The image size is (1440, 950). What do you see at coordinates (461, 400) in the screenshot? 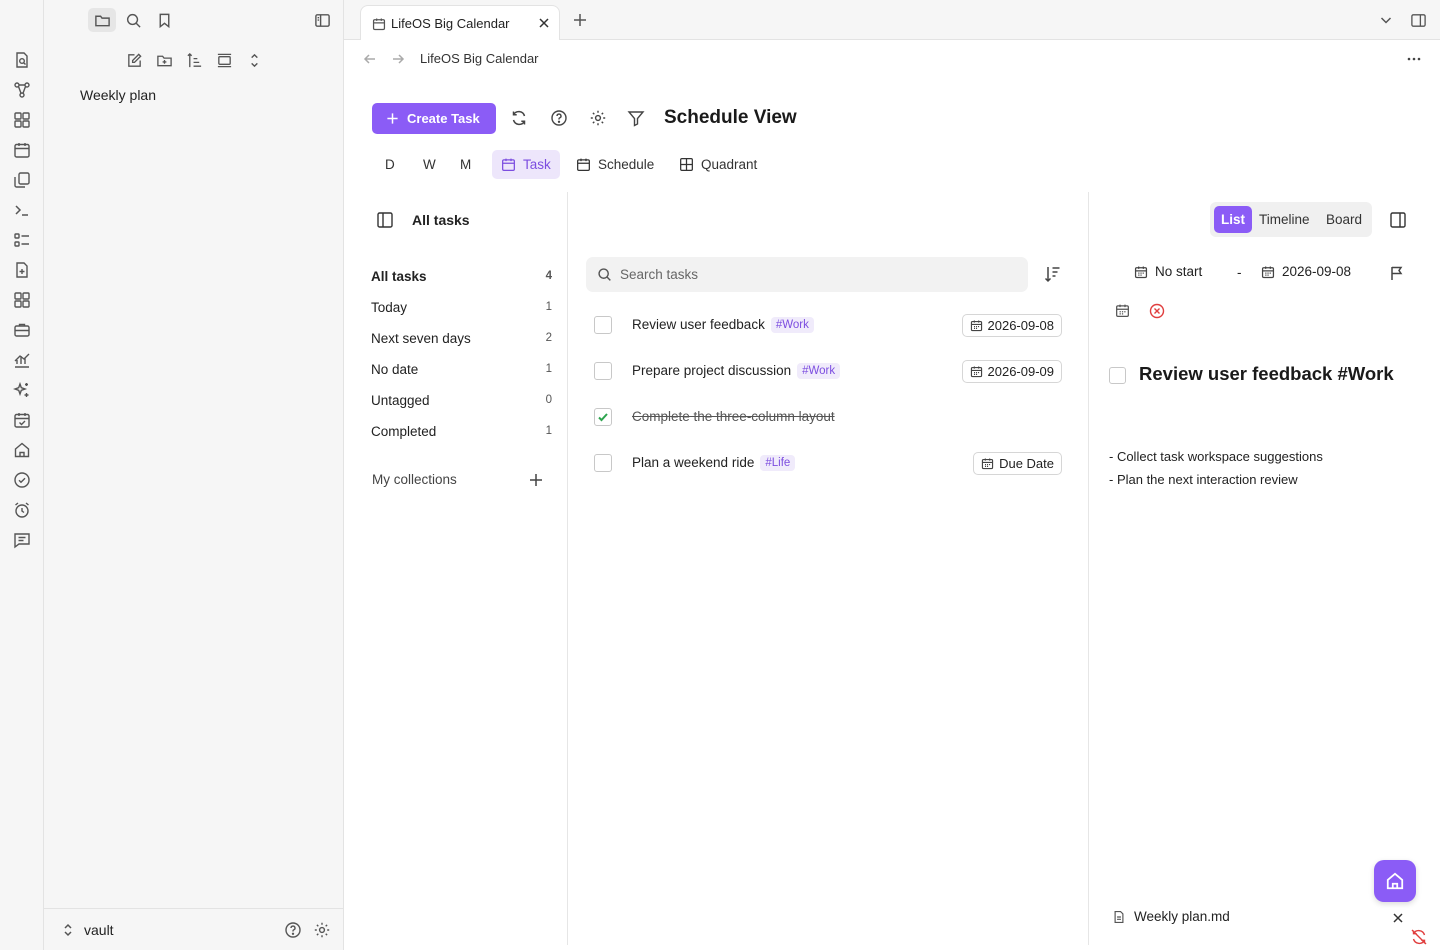
I see `list-item-untagged: Untagged 0` at bounding box center [461, 400].